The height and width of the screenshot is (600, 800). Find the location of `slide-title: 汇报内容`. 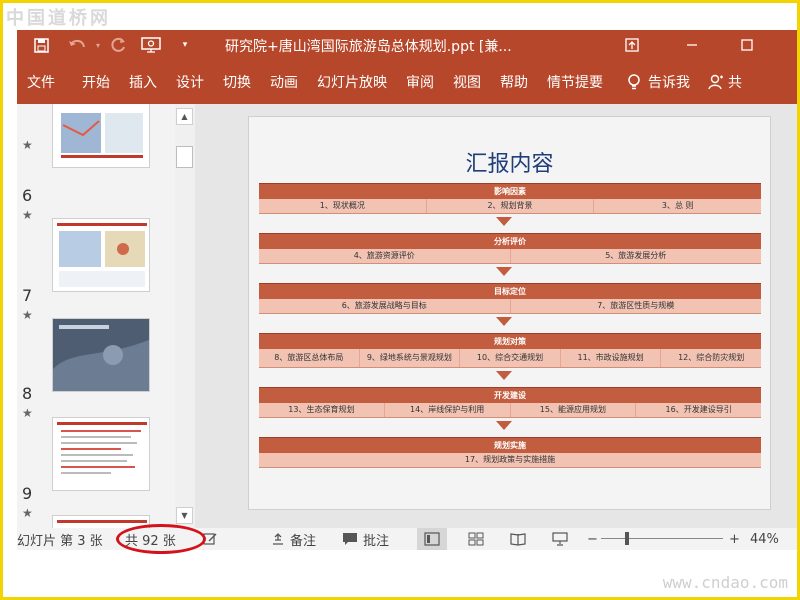

slide-title: 汇报内容 is located at coordinates (509, 164).